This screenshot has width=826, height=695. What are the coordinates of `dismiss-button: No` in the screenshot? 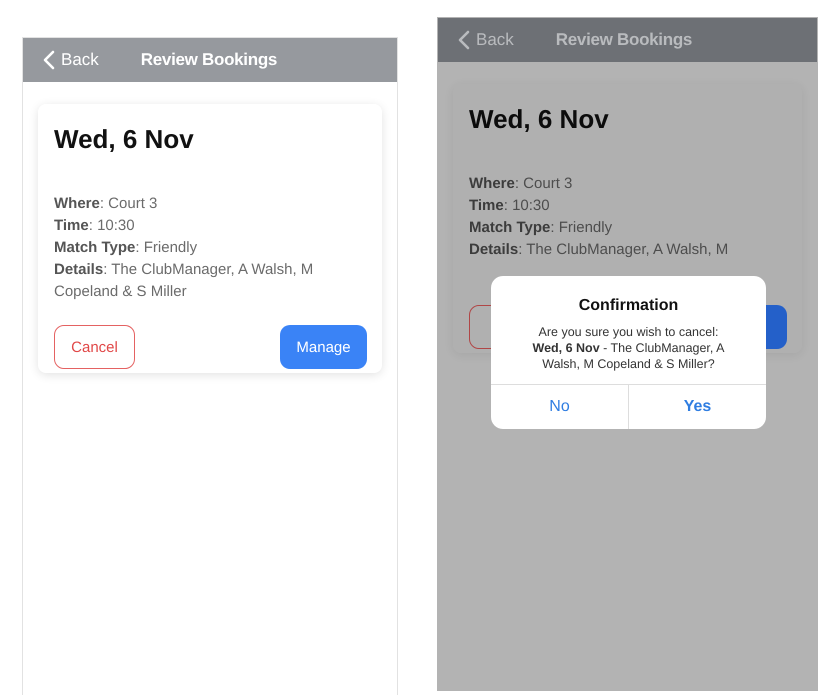 It's located at (559, 407).